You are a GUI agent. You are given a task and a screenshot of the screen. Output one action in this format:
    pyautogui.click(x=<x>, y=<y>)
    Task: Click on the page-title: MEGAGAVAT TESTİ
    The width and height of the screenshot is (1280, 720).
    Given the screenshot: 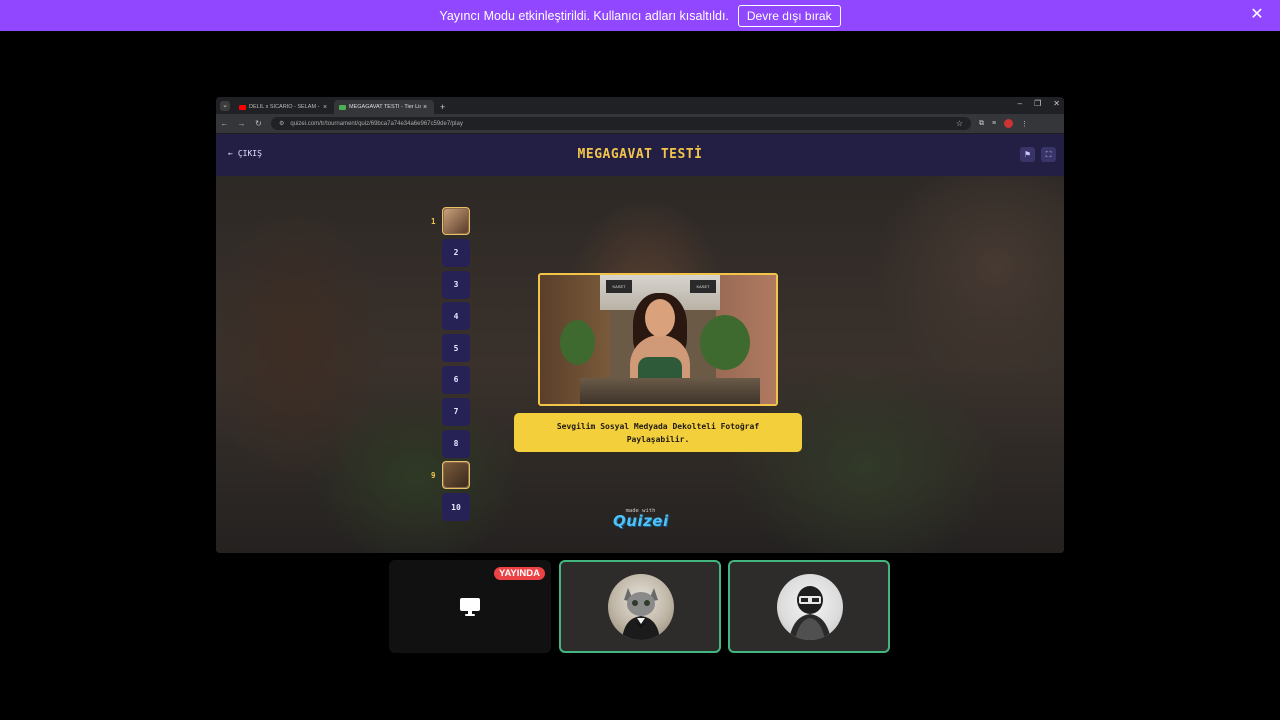 What is the action you would take?
    pyautogui.click(x=640, y=154)
    